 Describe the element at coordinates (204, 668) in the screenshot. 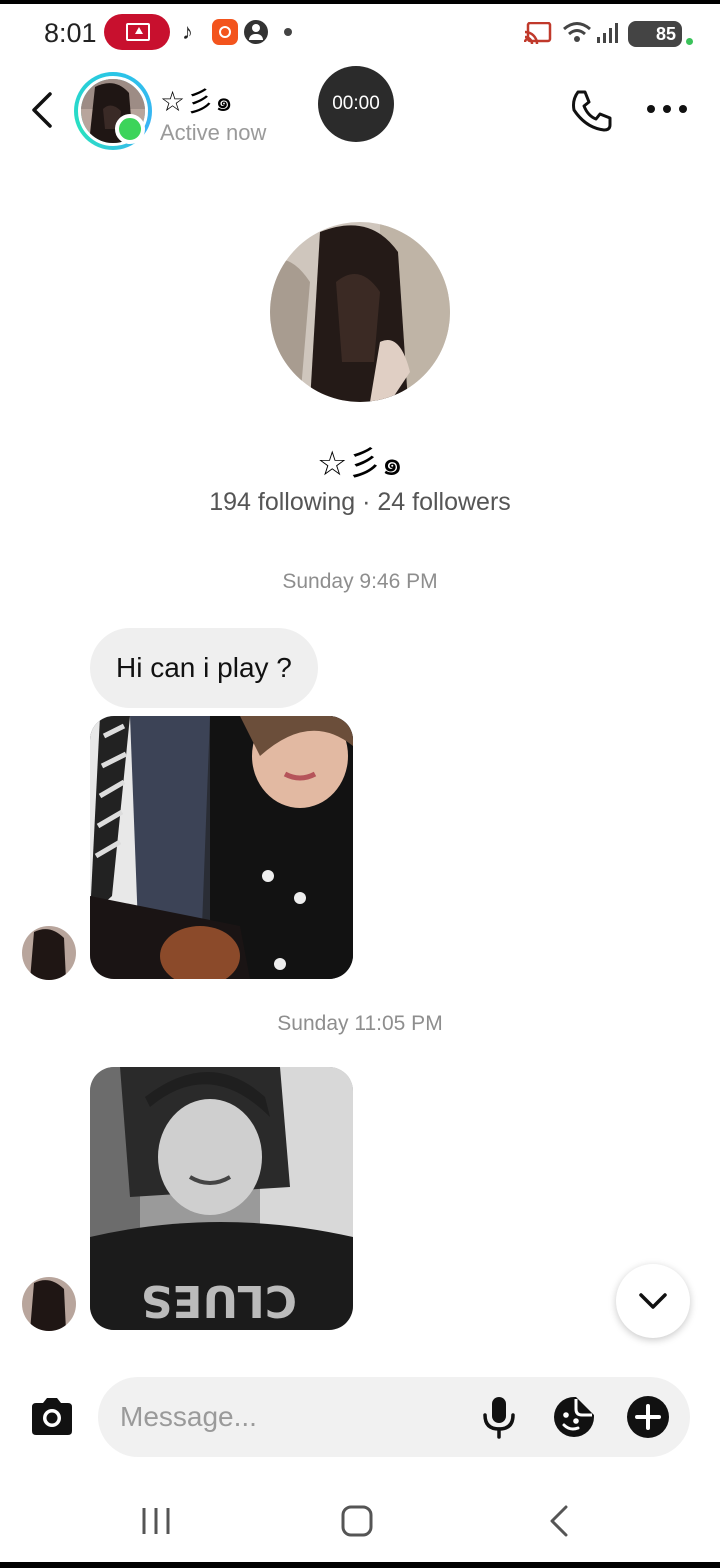

I see `message-bubble: Hi can i play ?` at that location.